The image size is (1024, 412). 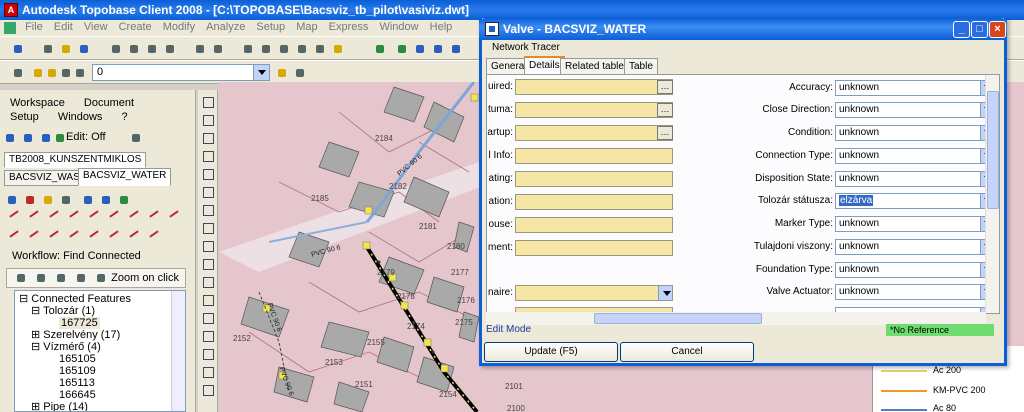 What do you see at coordinates (41, 278) in the screenshot?
I see `workflow-select-icon` at bounding box center [41, 278].